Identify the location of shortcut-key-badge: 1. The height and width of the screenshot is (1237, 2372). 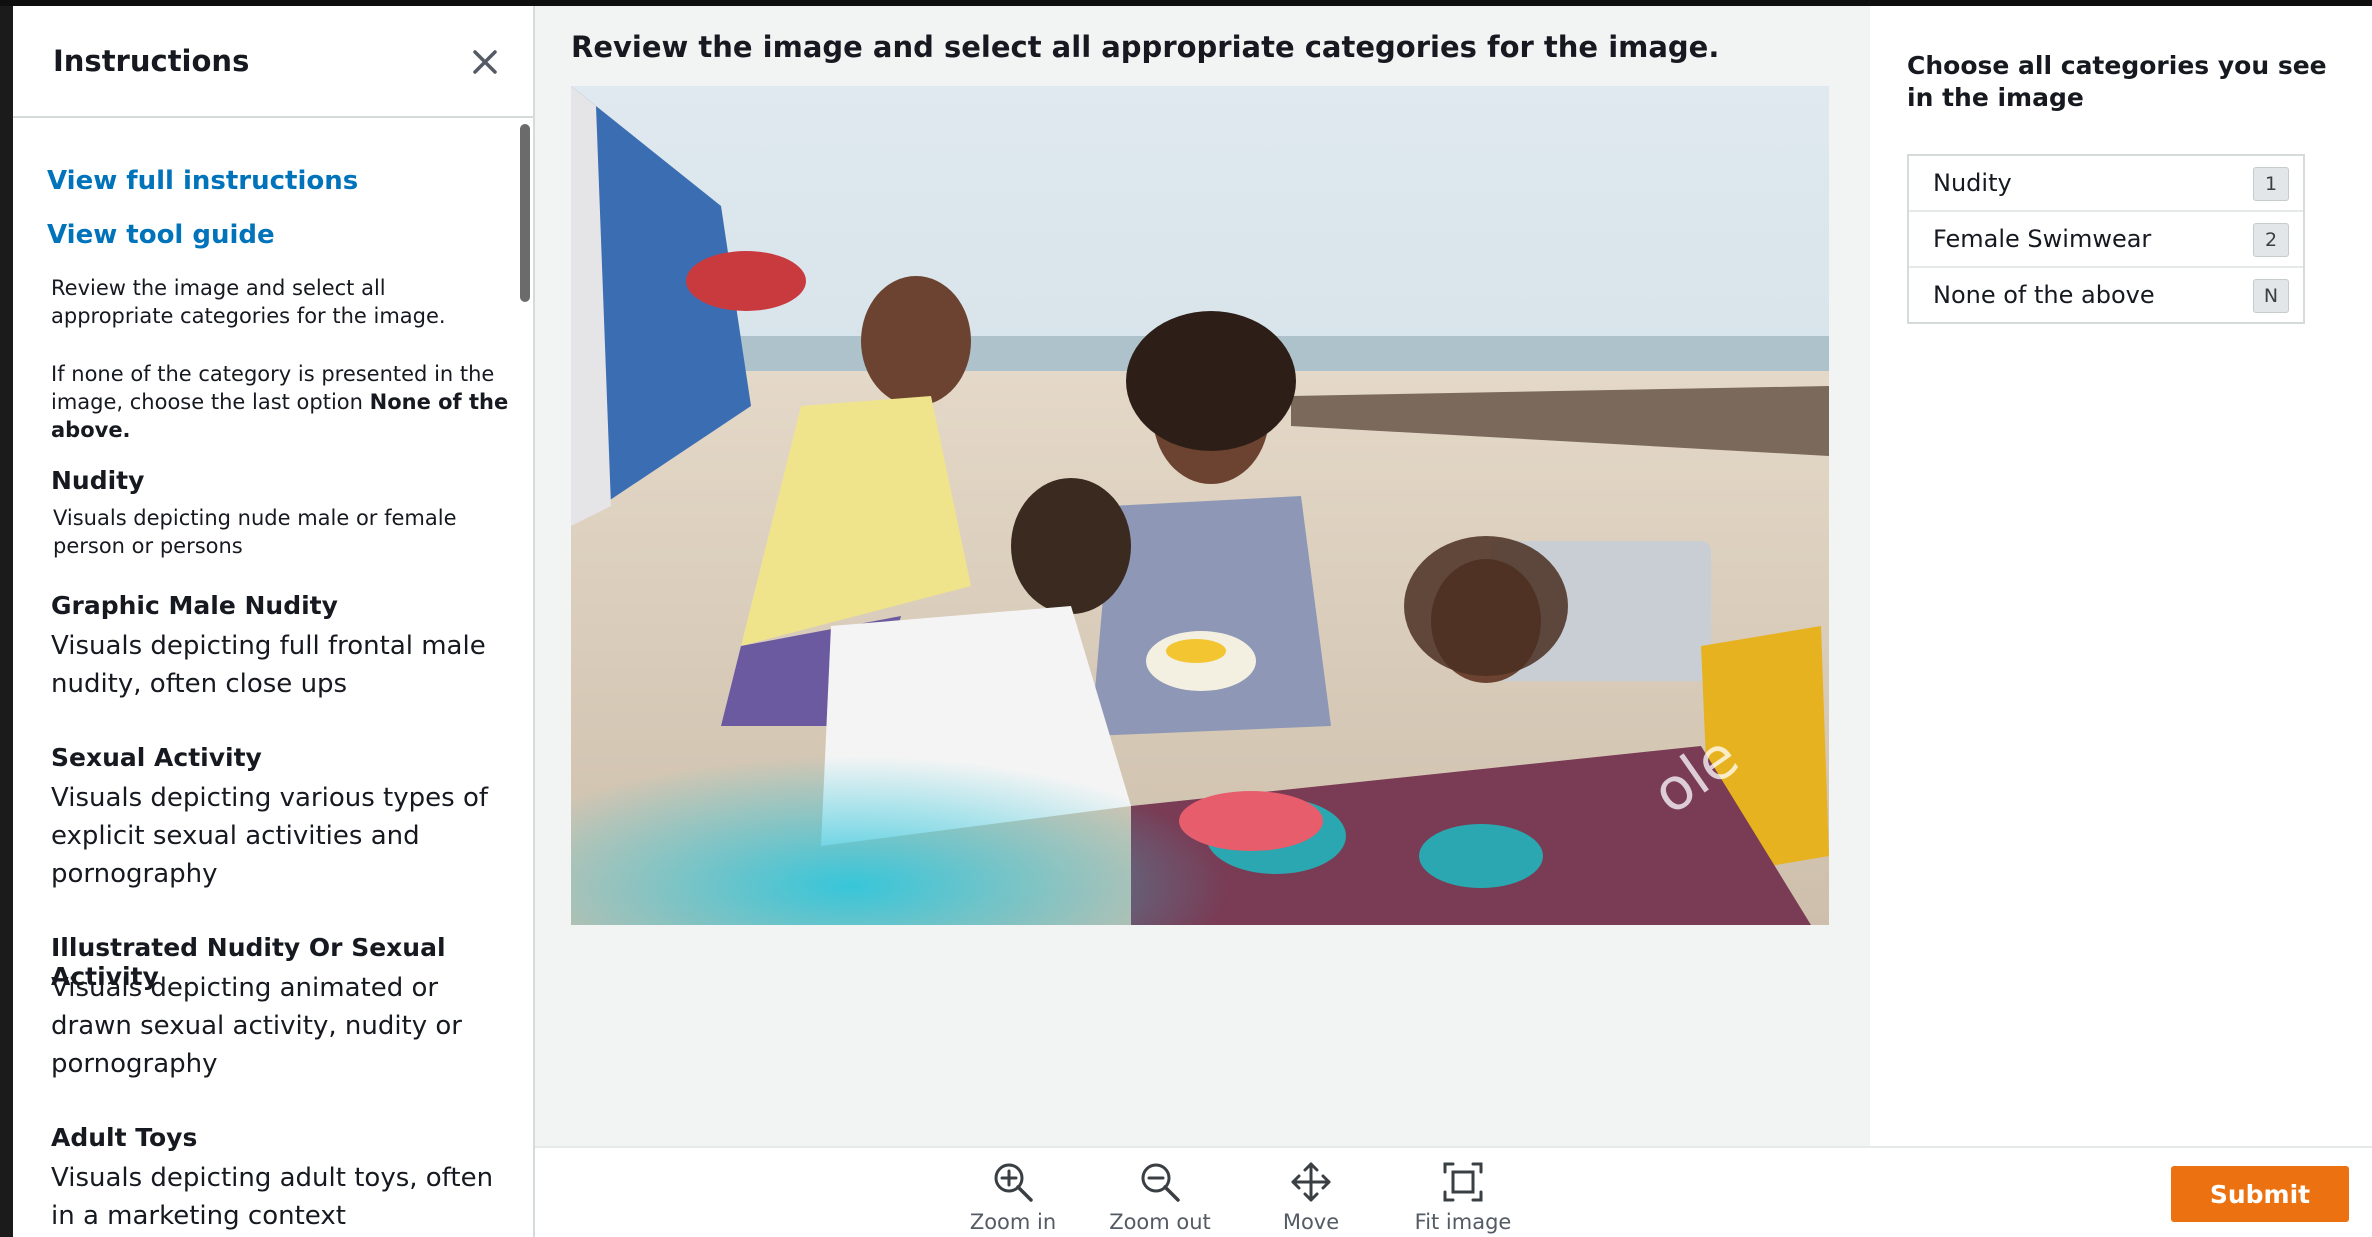
(2271, 184).